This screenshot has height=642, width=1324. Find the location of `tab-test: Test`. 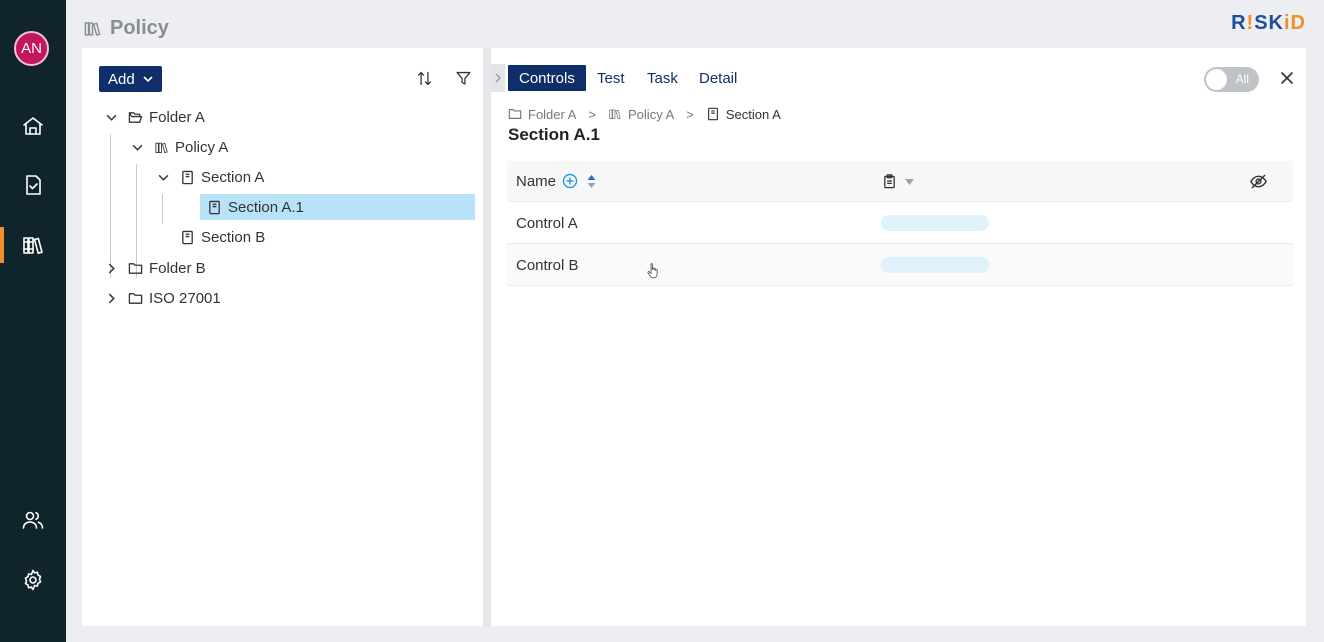

tab-test: Test is located at coordinates (611, 78).